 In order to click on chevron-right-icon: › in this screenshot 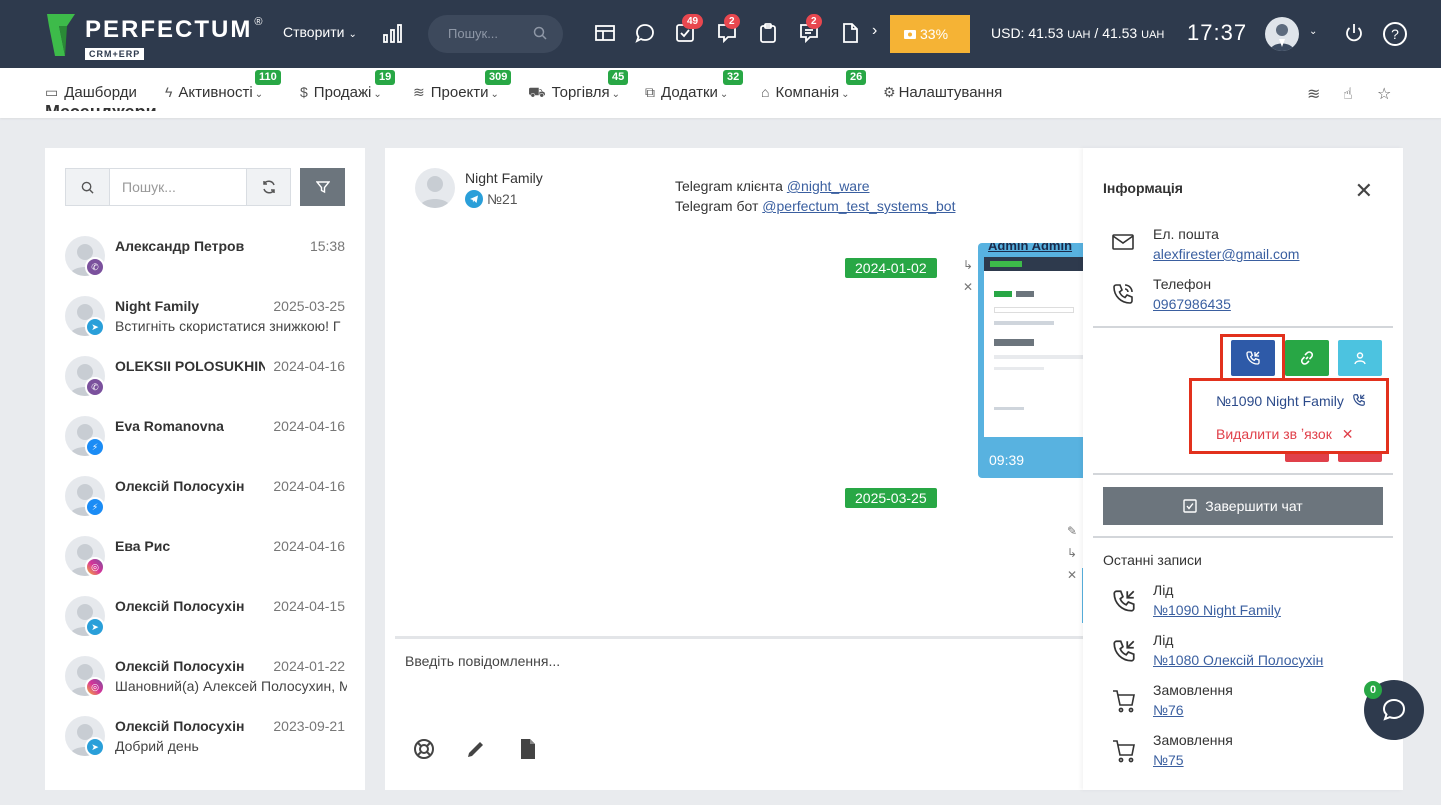, I will do `click(874, 31)`.